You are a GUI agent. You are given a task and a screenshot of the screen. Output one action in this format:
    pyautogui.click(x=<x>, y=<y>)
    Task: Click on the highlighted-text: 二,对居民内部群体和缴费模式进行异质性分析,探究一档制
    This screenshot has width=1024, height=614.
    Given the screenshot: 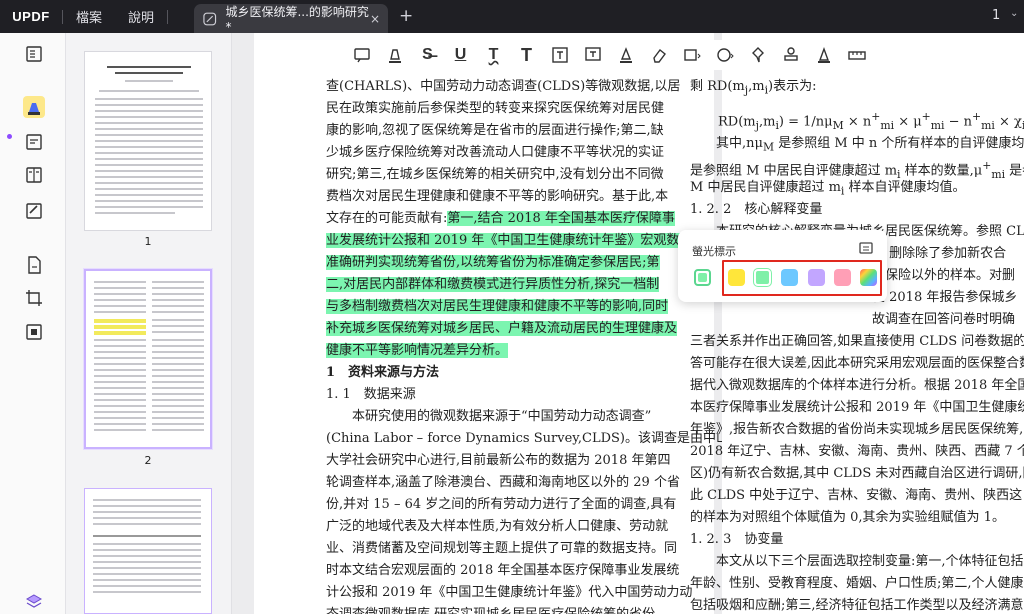 What is the action you would take?
    pyautogui.click(x=493, y=284)
    